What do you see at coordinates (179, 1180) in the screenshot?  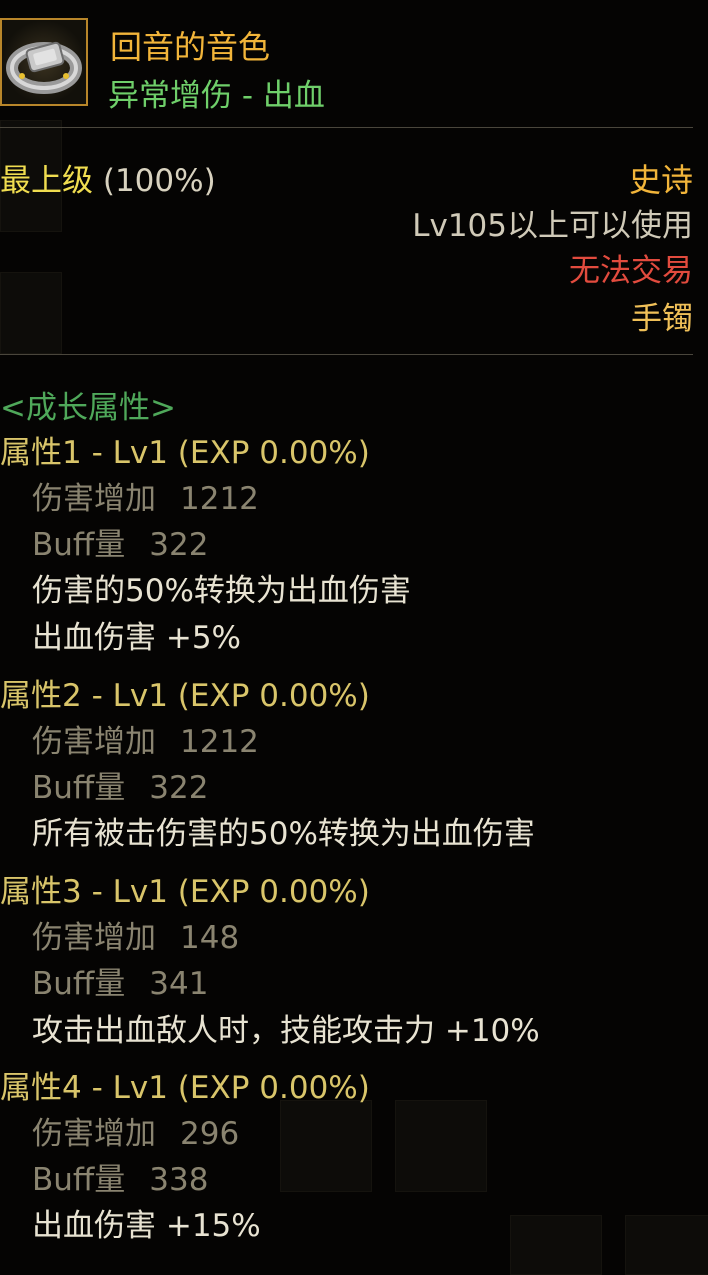 I see `stat-value: 338` at bounding box center [179, 1180].